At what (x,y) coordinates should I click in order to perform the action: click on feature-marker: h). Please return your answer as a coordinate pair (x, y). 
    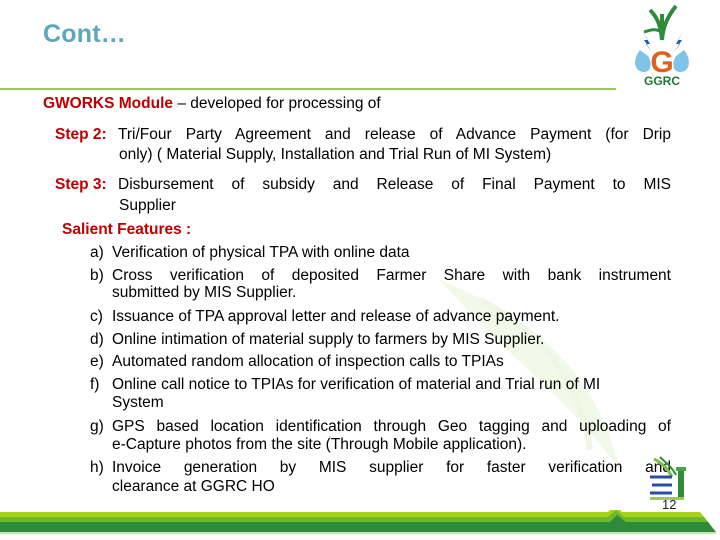
    Looking at the image, I should click on (97, 467).